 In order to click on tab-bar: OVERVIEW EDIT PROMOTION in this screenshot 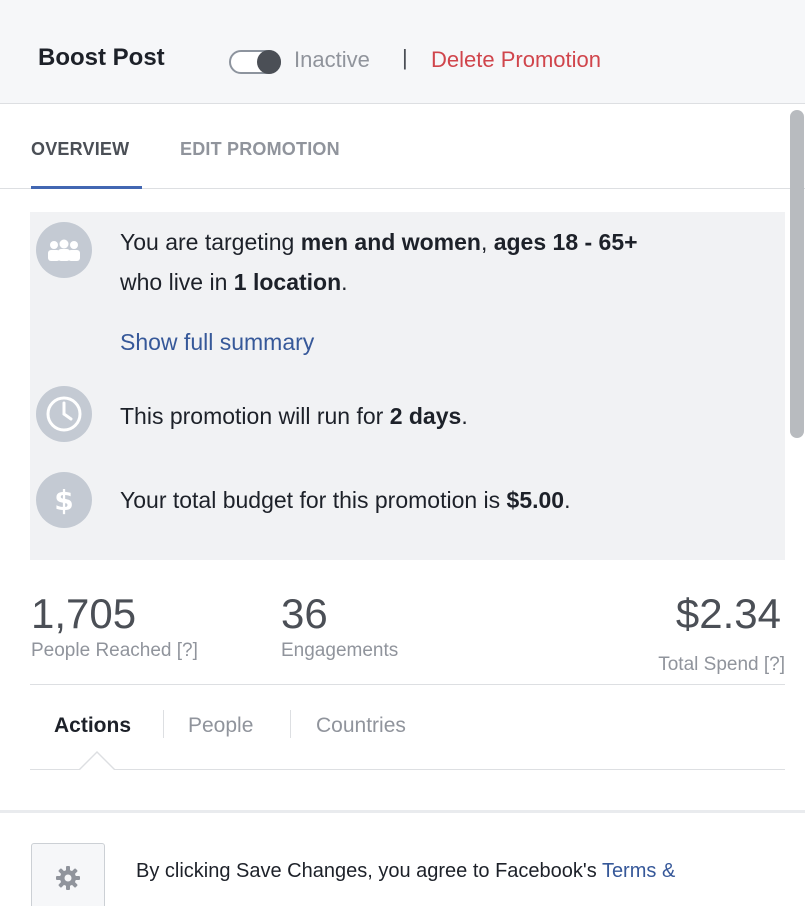, I will do `click(402, 147)`.